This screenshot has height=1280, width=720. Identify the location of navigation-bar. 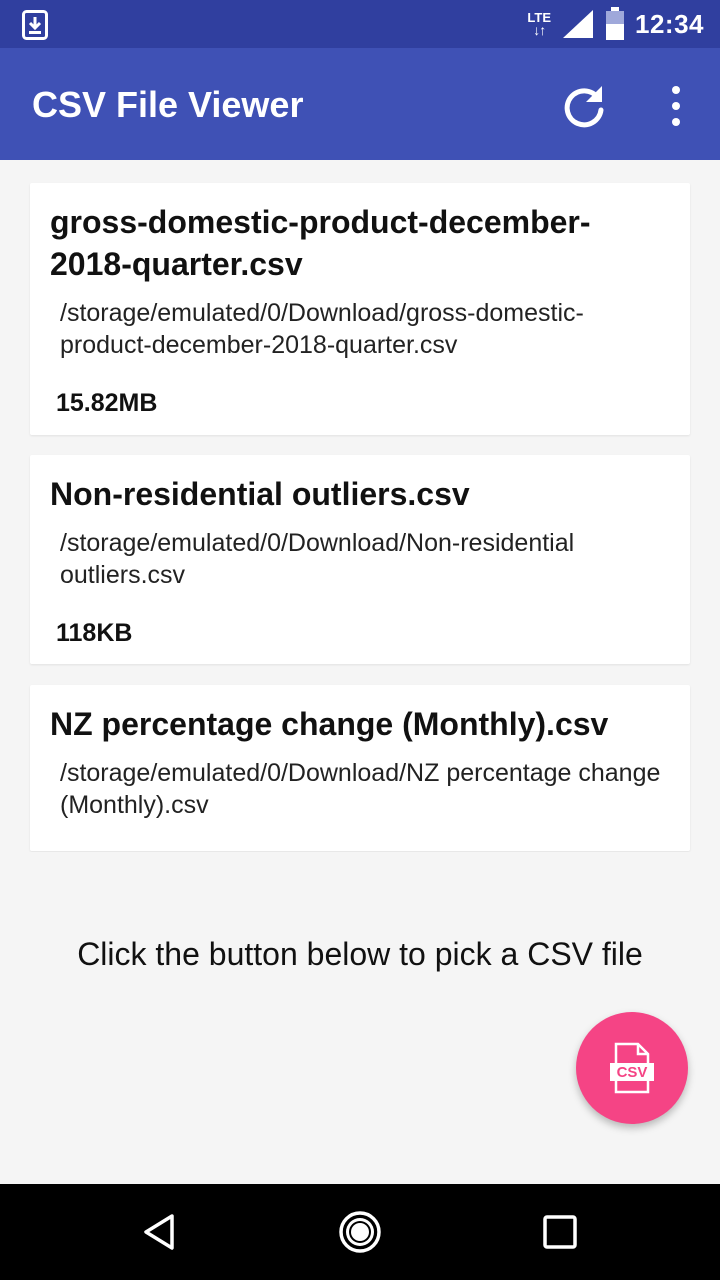
(360, 1232).